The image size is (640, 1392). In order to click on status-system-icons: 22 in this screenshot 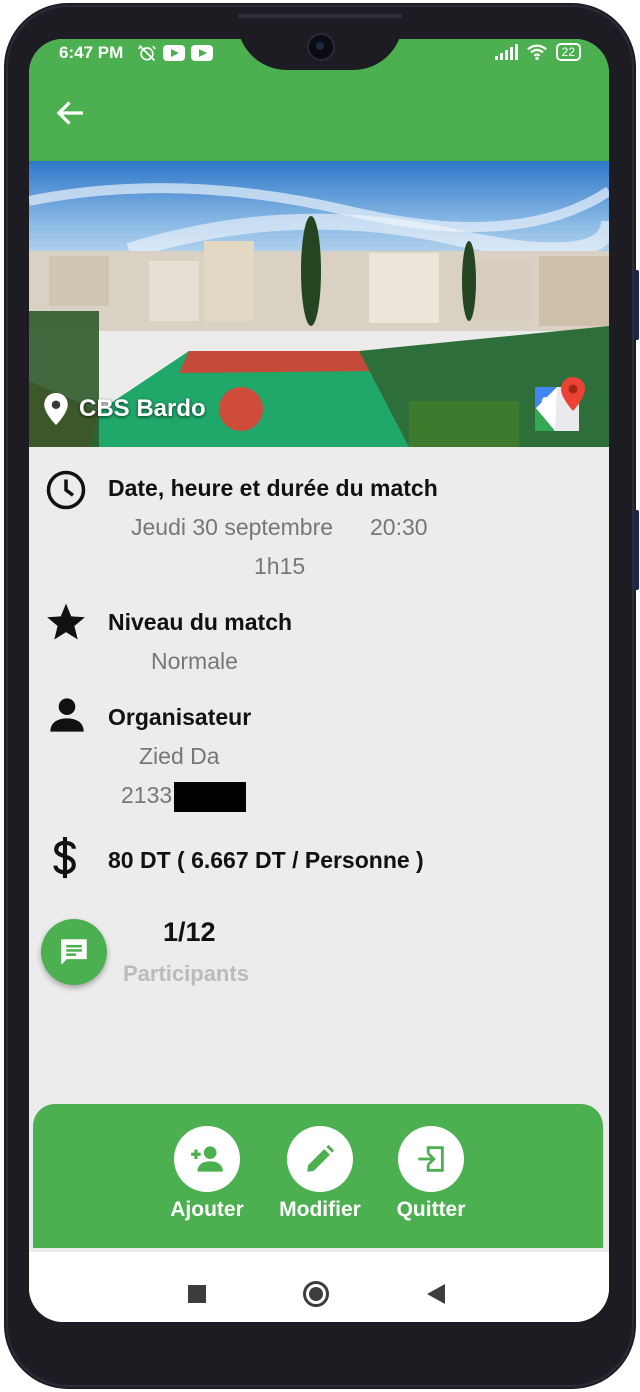, I will do `click(537, 52)`.